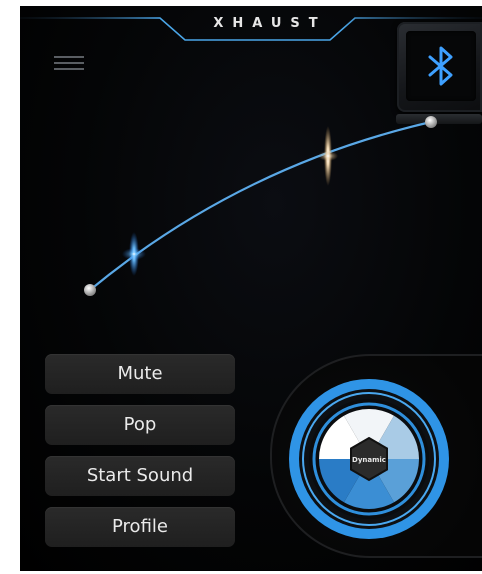 Image resolution: width=482 pixels, height=574 pixels. I want to click on control-buttons: Mute Pop Start Sound Profile, so click(141, 456).